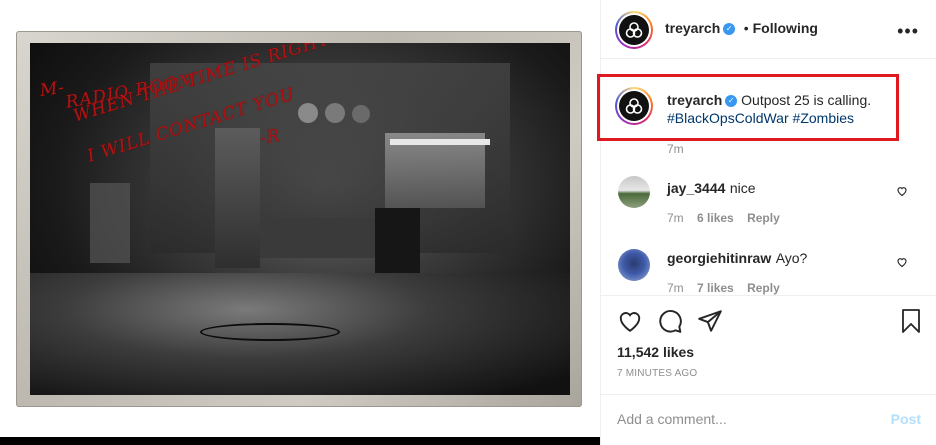 This screenshot has width=936, height=445. Describe the element at coordinates (719, 258) in the screenshot. I see `comment-author: georgiehitinraw` at that location.